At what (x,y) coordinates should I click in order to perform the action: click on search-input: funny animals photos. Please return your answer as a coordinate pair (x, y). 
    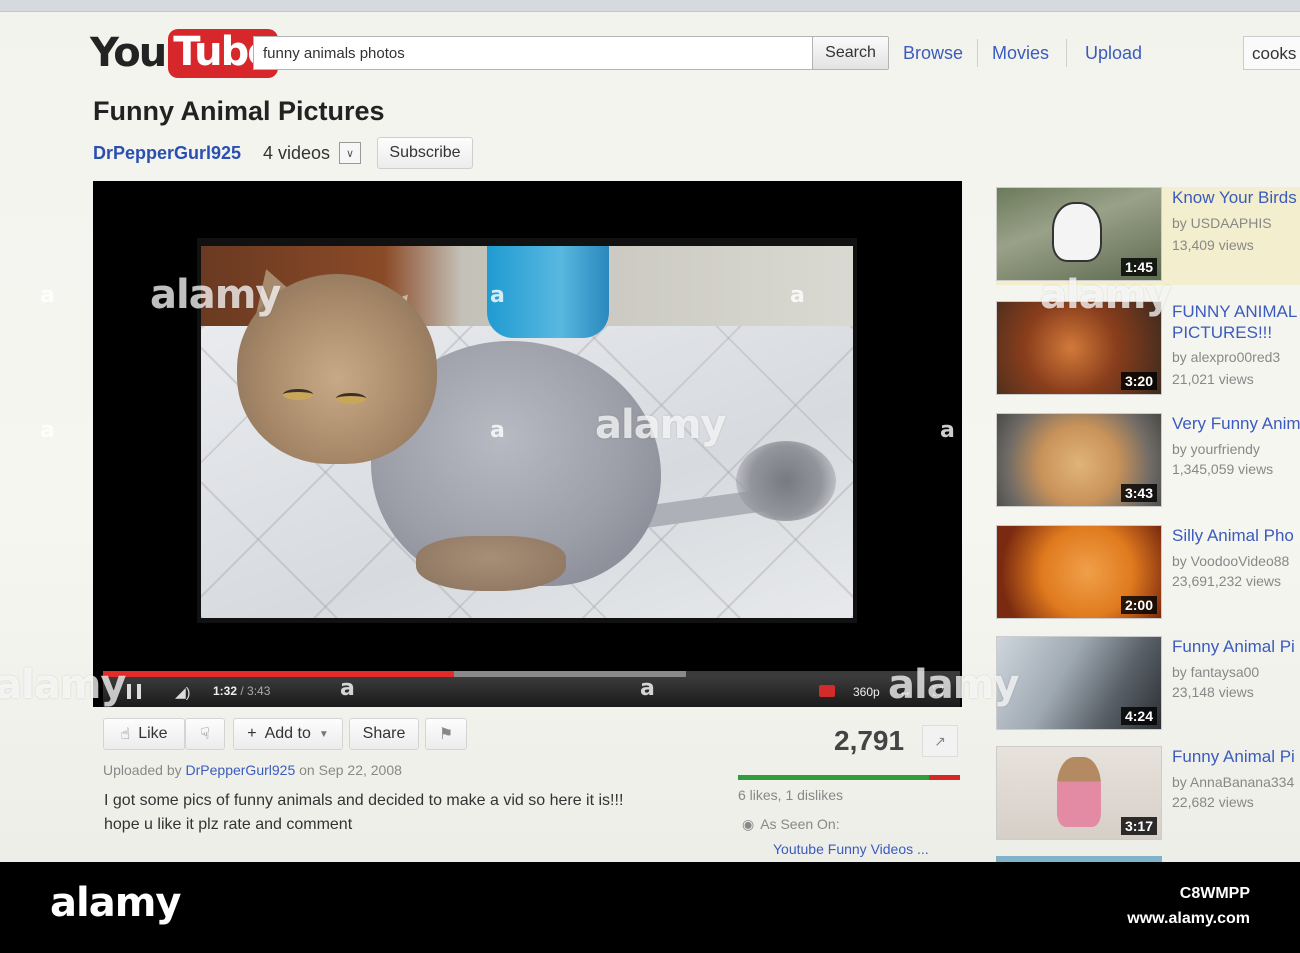
    Looking at the image, I should click on (533, 53).